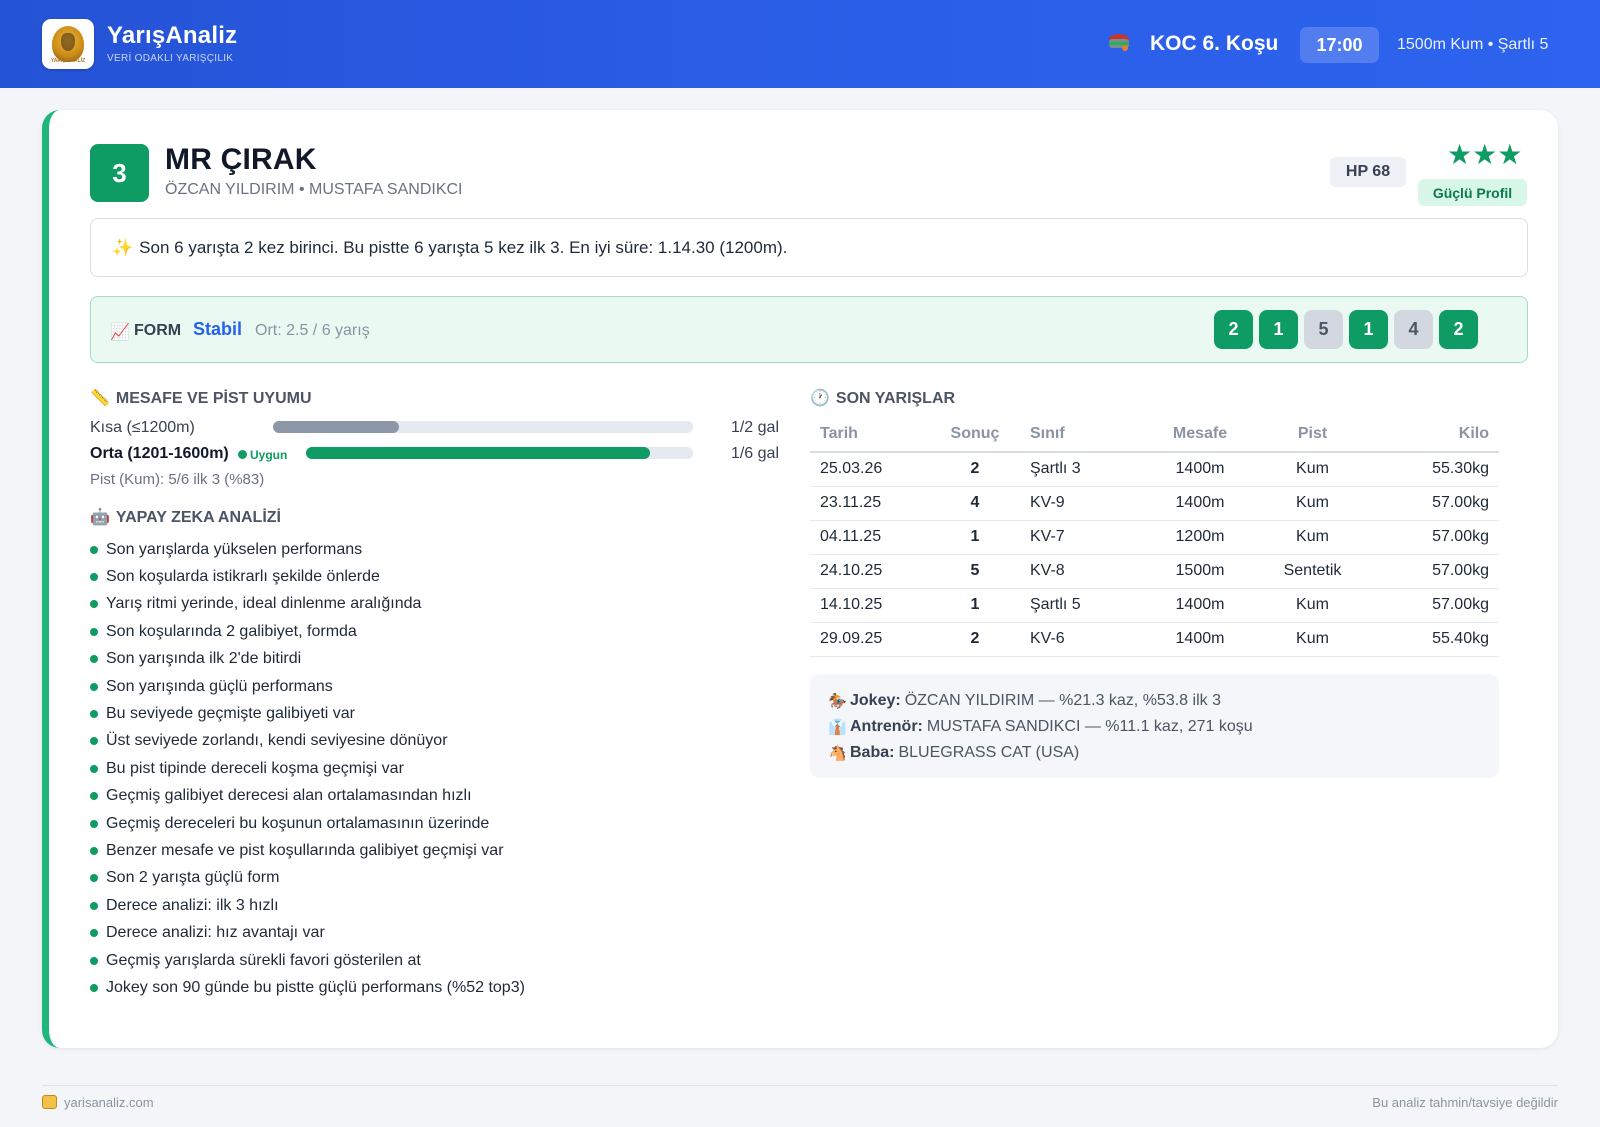  I want to click on ai-insight-item: Bu seviyede geçmişte galibiyeti var, so click(307, 713).